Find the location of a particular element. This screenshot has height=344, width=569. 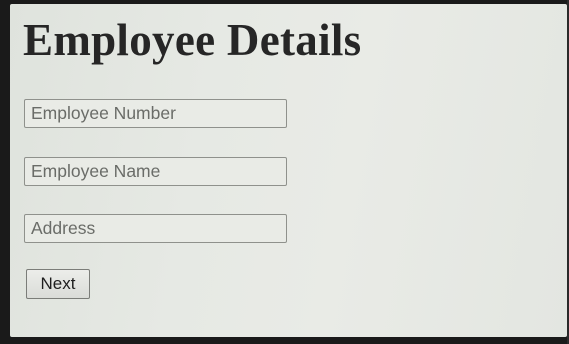

address-input is located at coordinates (155, 228).